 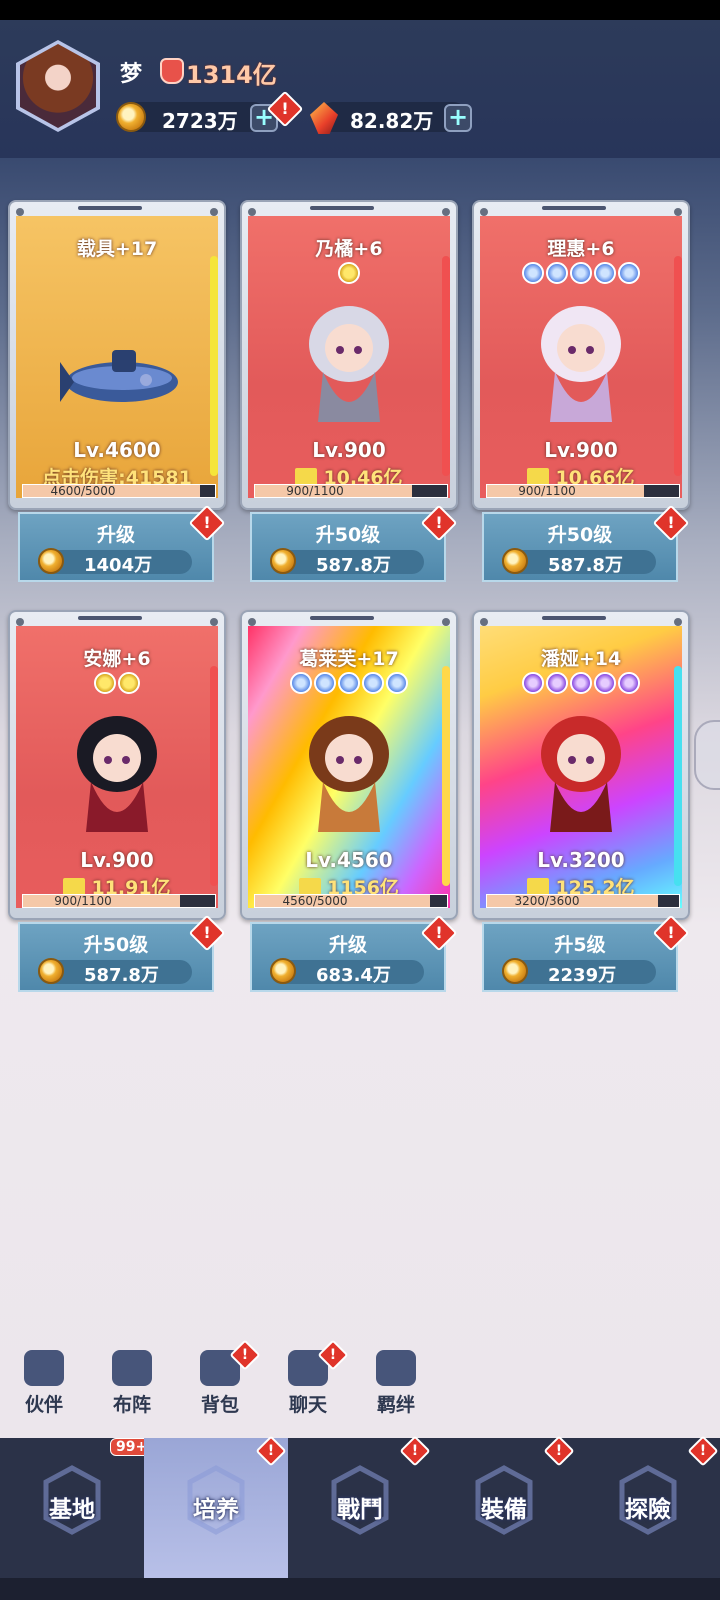 What do you see at coordinates (219, 1405) in the screenshot?
I see `side-nav-label: 背包` at bounding box center [219, 1405].